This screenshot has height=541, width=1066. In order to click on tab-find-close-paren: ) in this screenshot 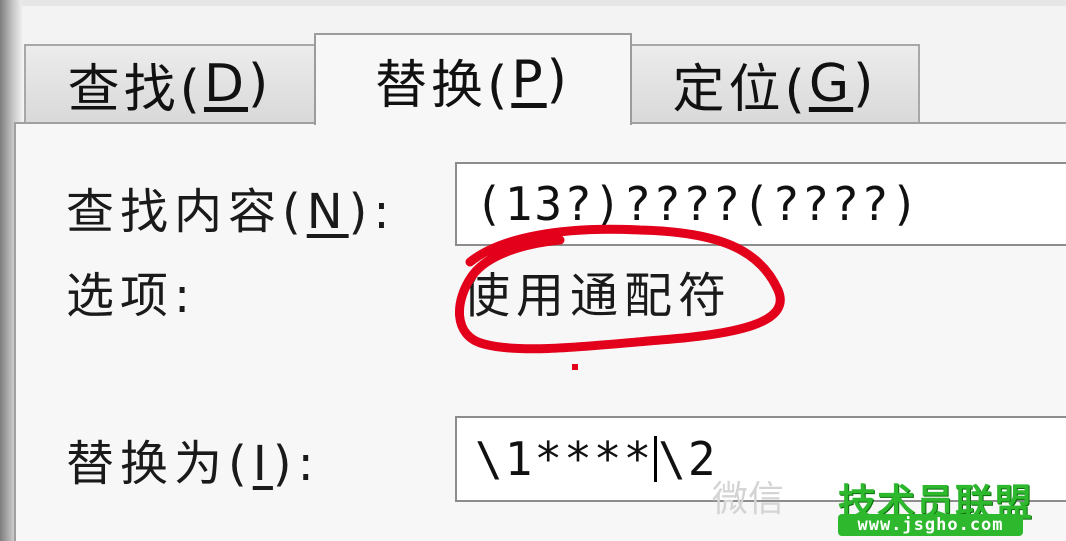, I will do `click(260, 84)`.